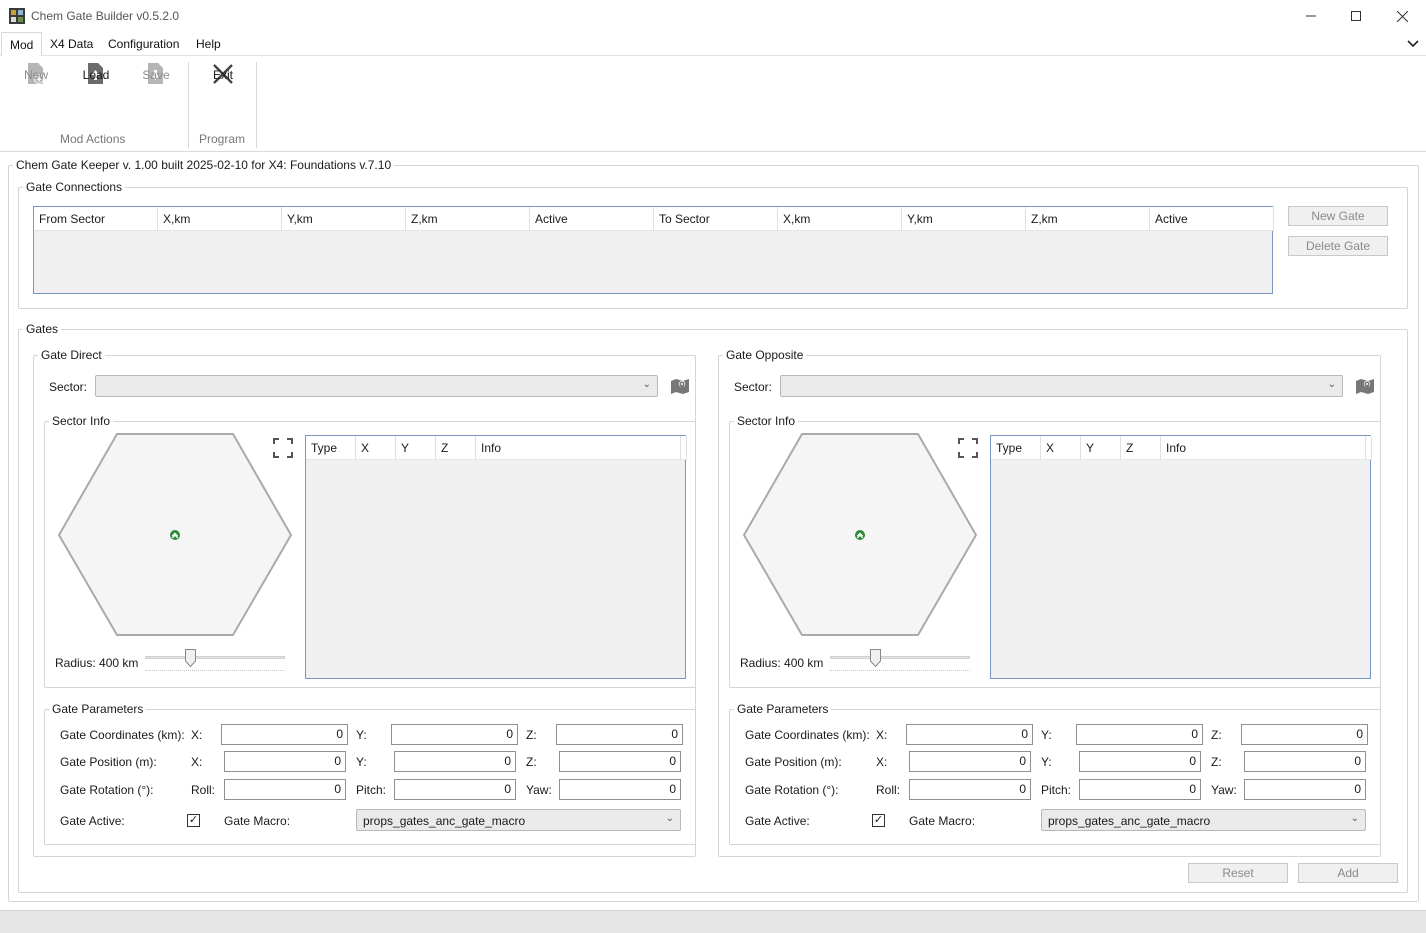  Describe the element at coordinates (35, 75) in the screenshot. I see `new-label: New` at that location.